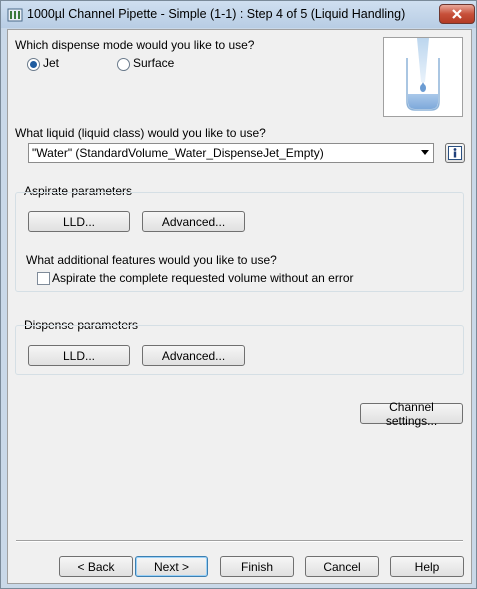 This screenshot has width=477, height=589. I want to click on close-icon, so click(457, 14).